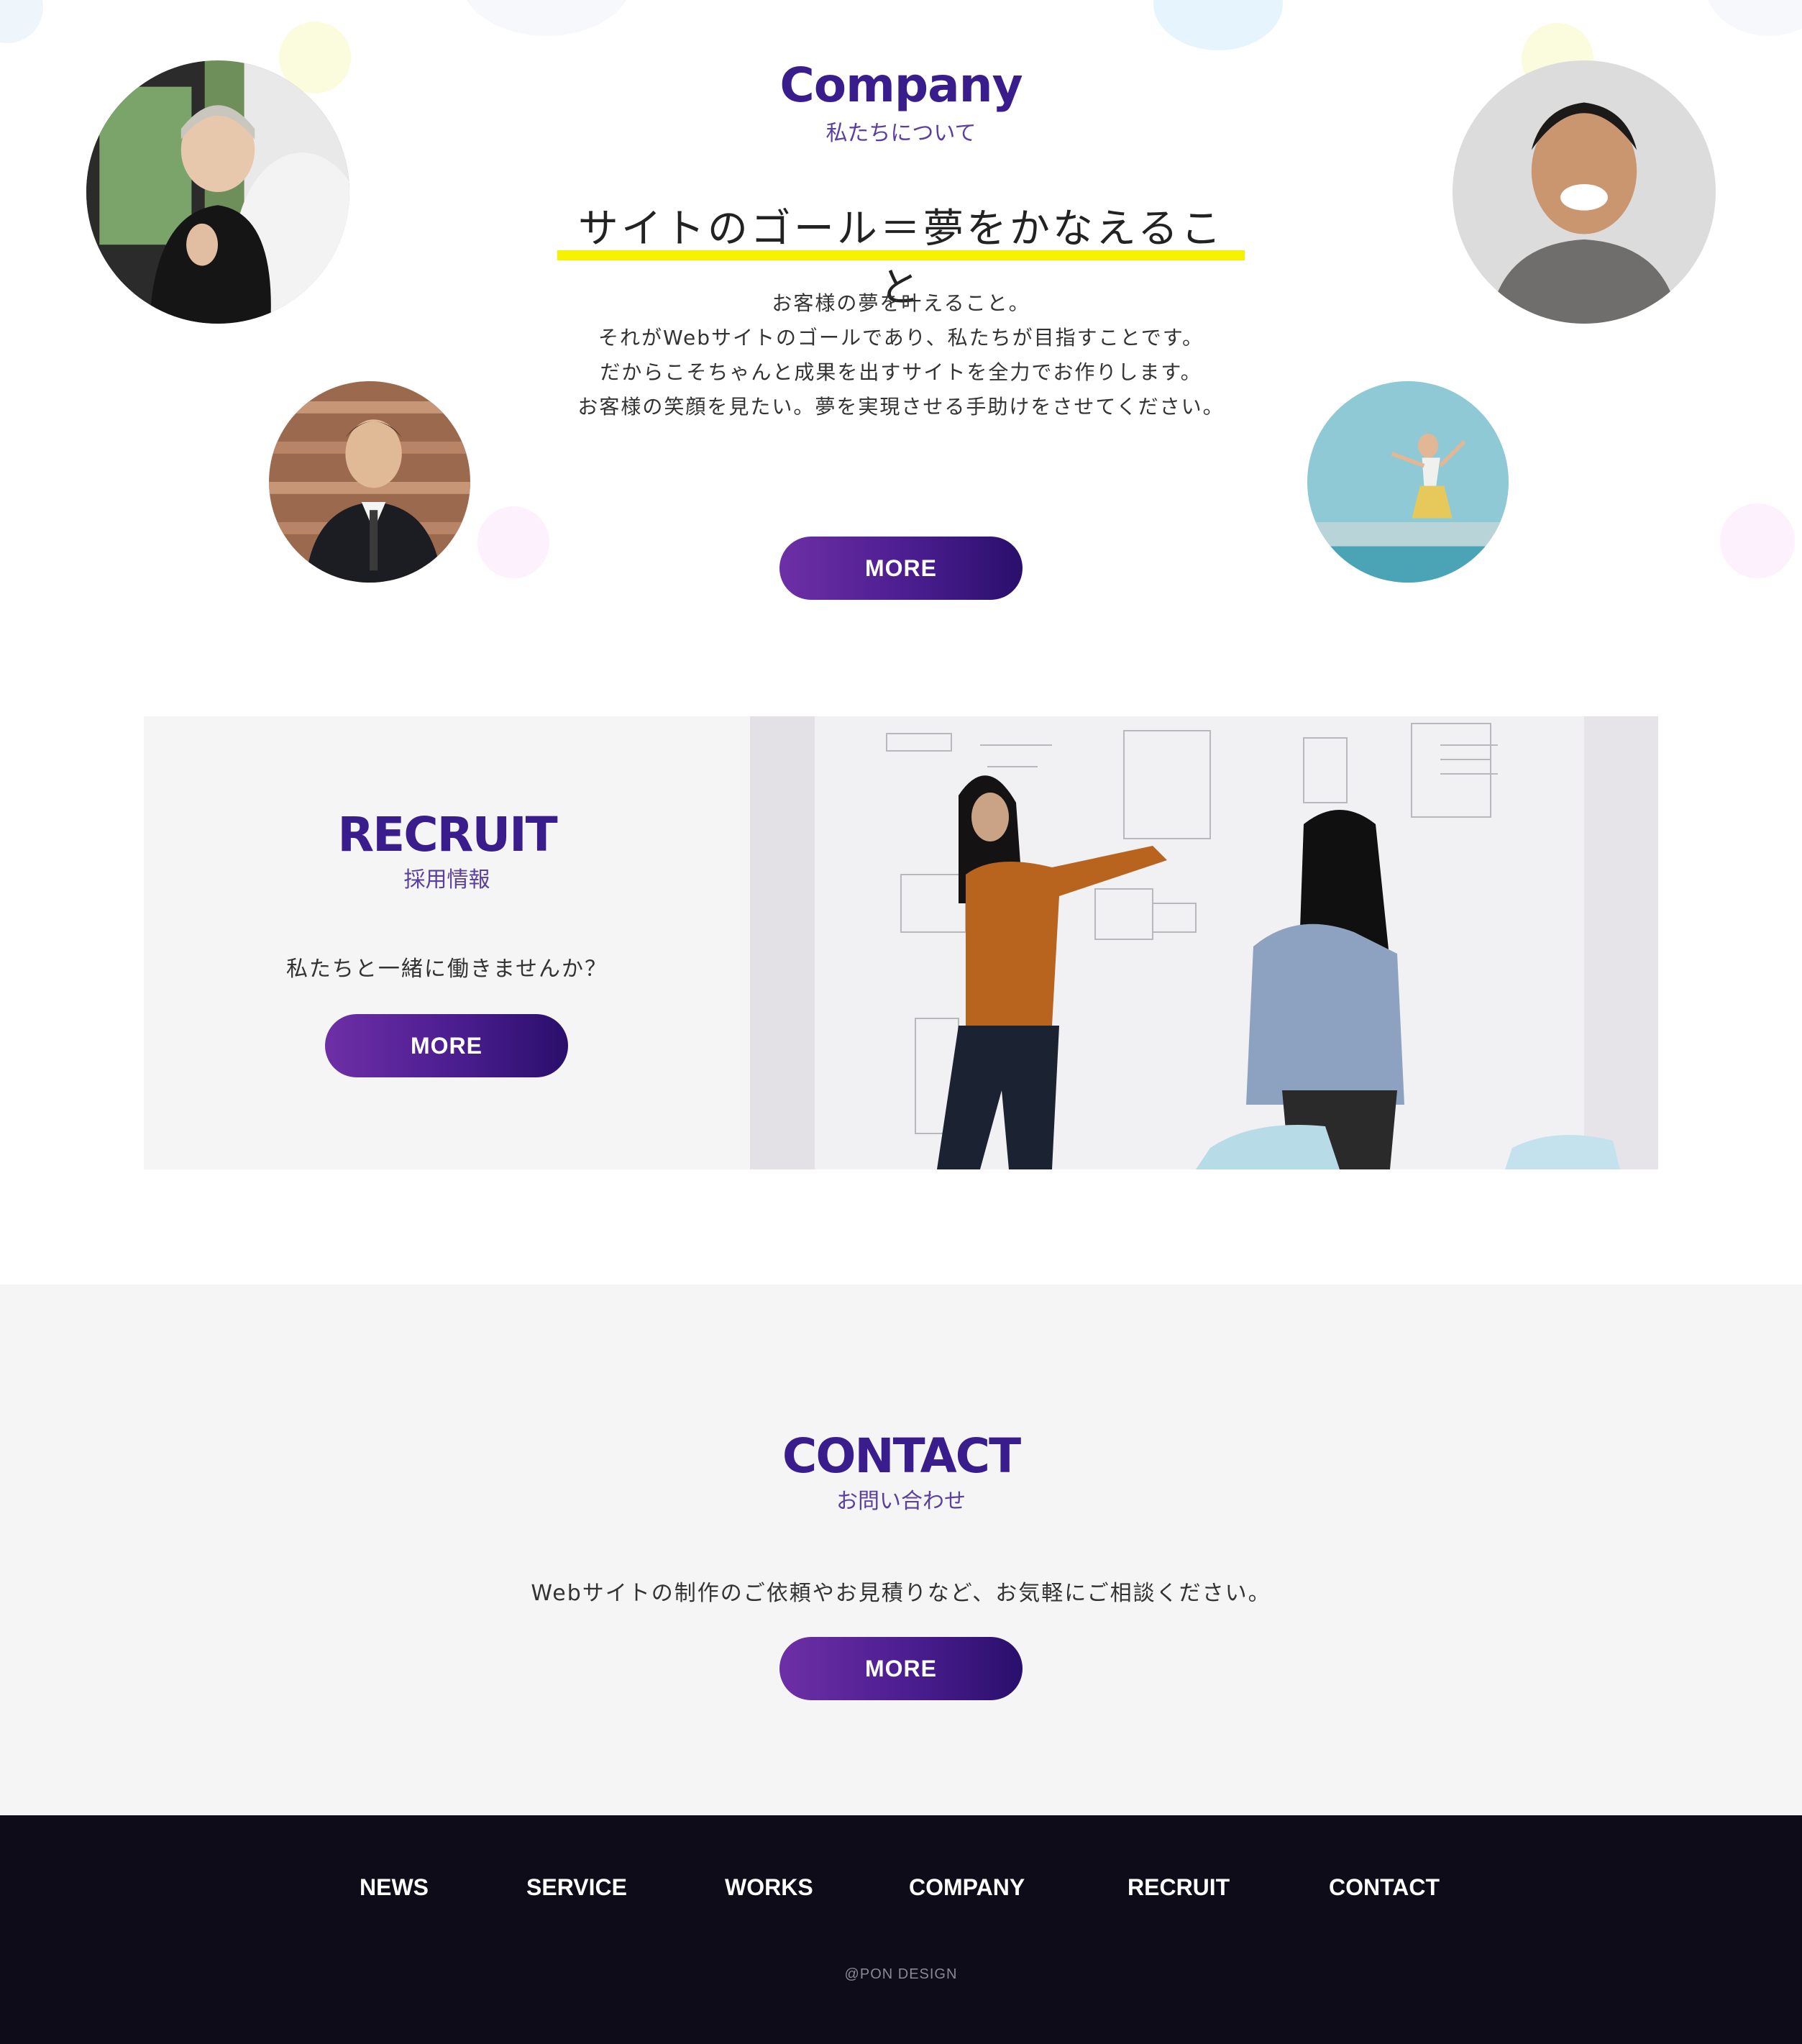 This screenshot has height=2044, width=1802. Describe the element at coordinates (901, 133) in the screenshot. I see `company-subtitle: 私たちについて` at that location.